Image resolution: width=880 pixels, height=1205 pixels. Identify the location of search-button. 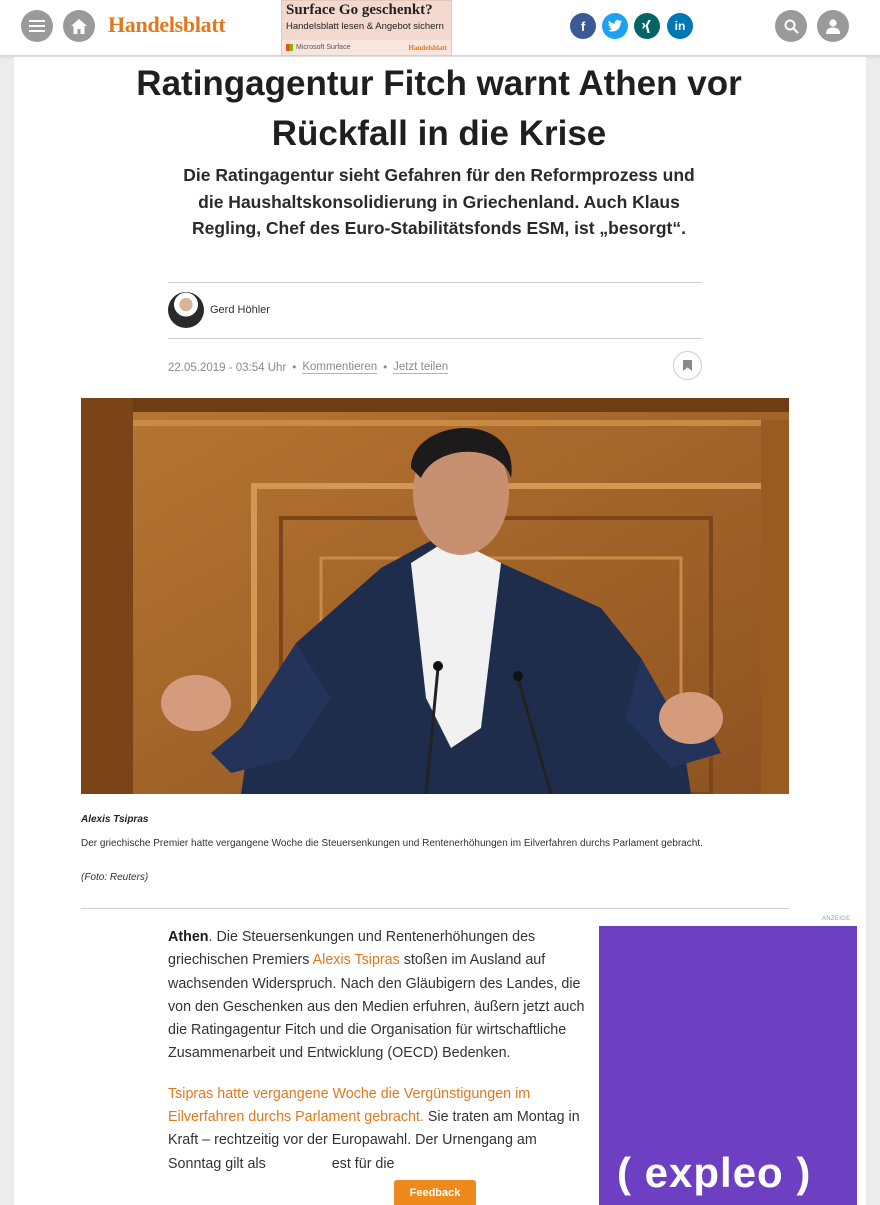
(791, 26).